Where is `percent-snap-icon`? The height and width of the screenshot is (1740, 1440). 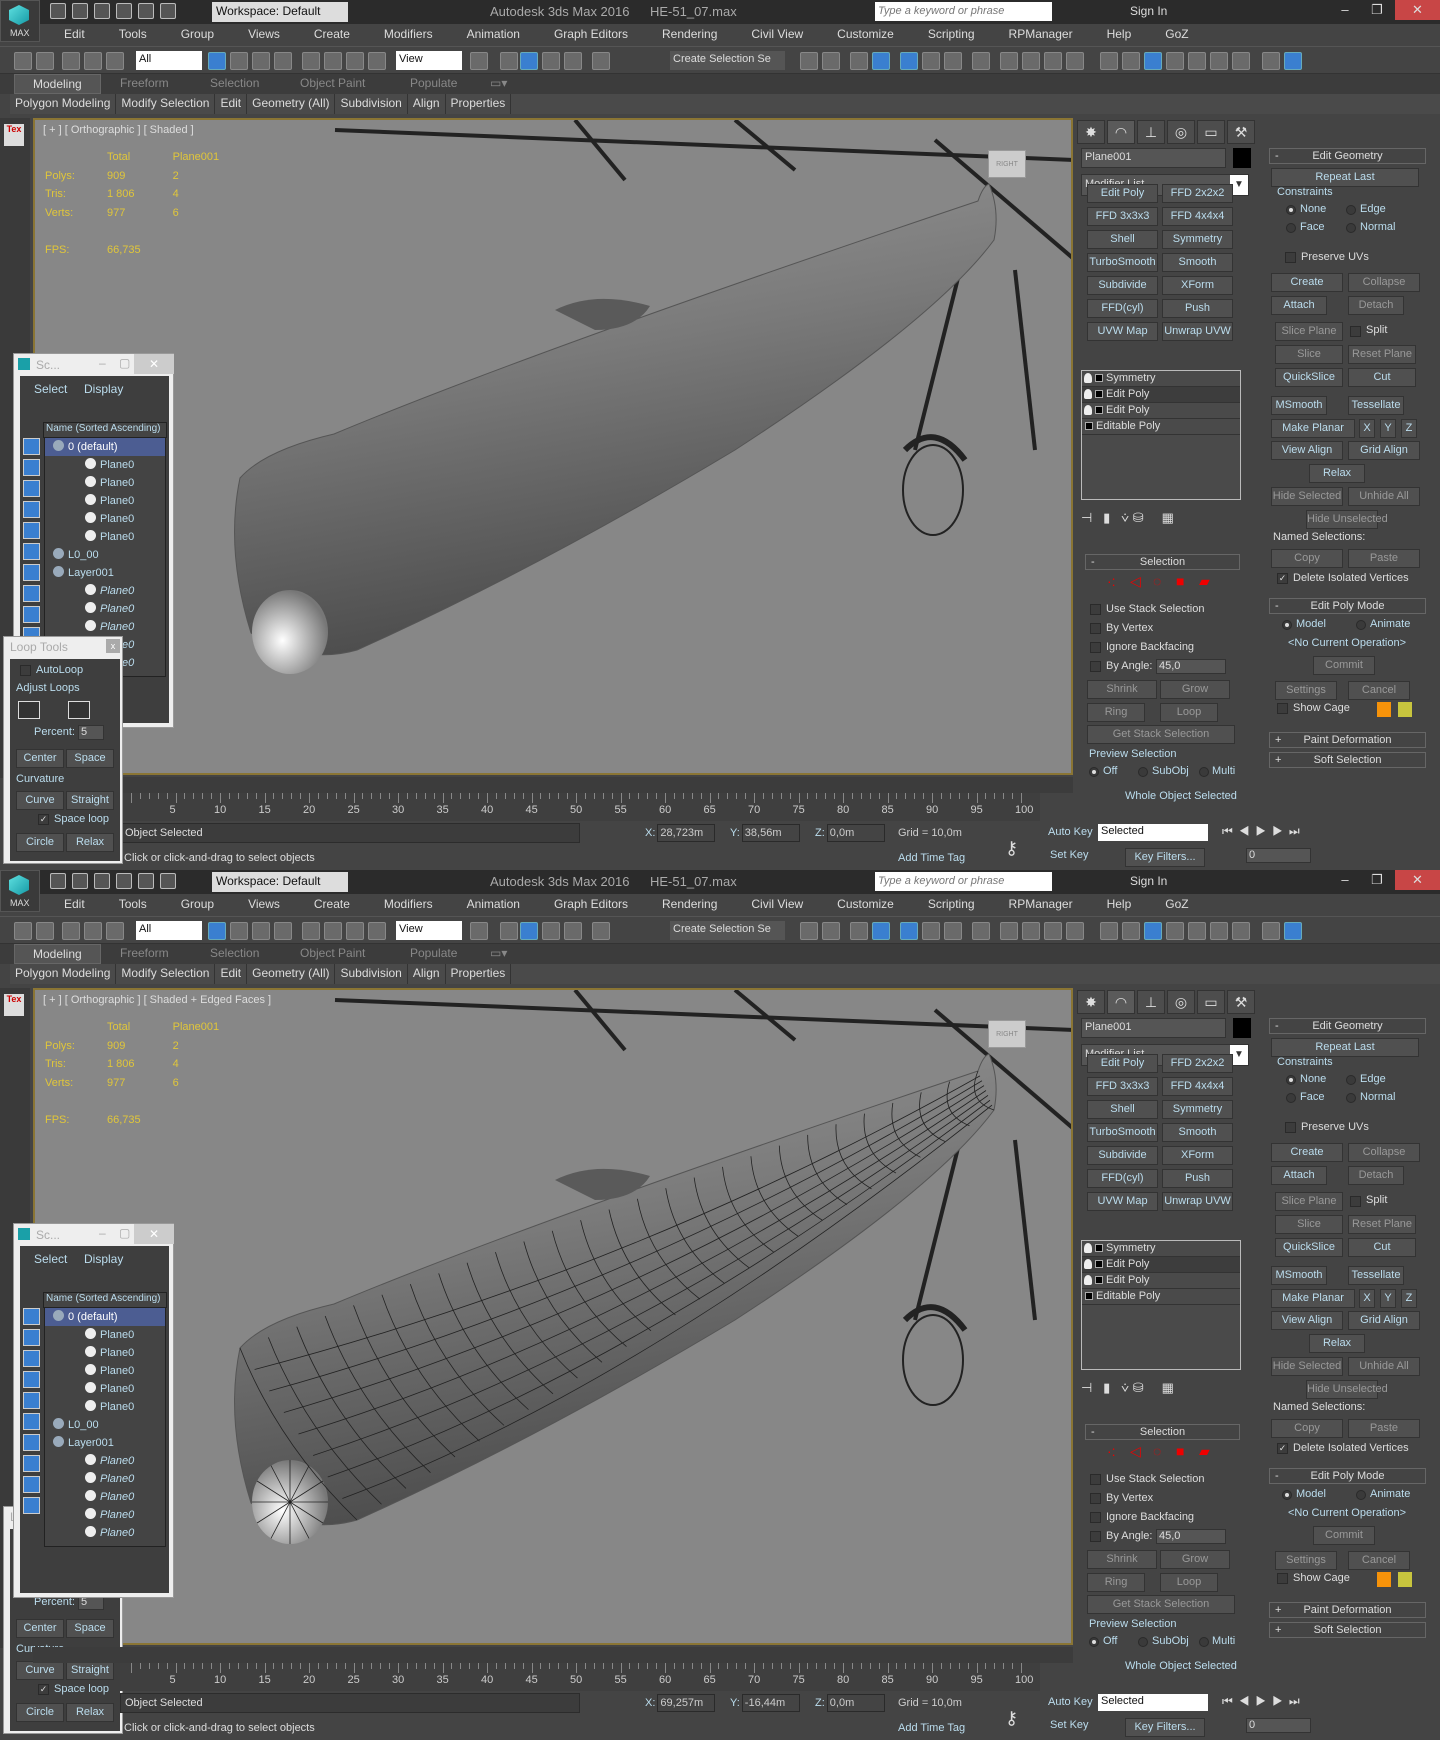
percent-snap-icon is located at coordinates (551, 931).